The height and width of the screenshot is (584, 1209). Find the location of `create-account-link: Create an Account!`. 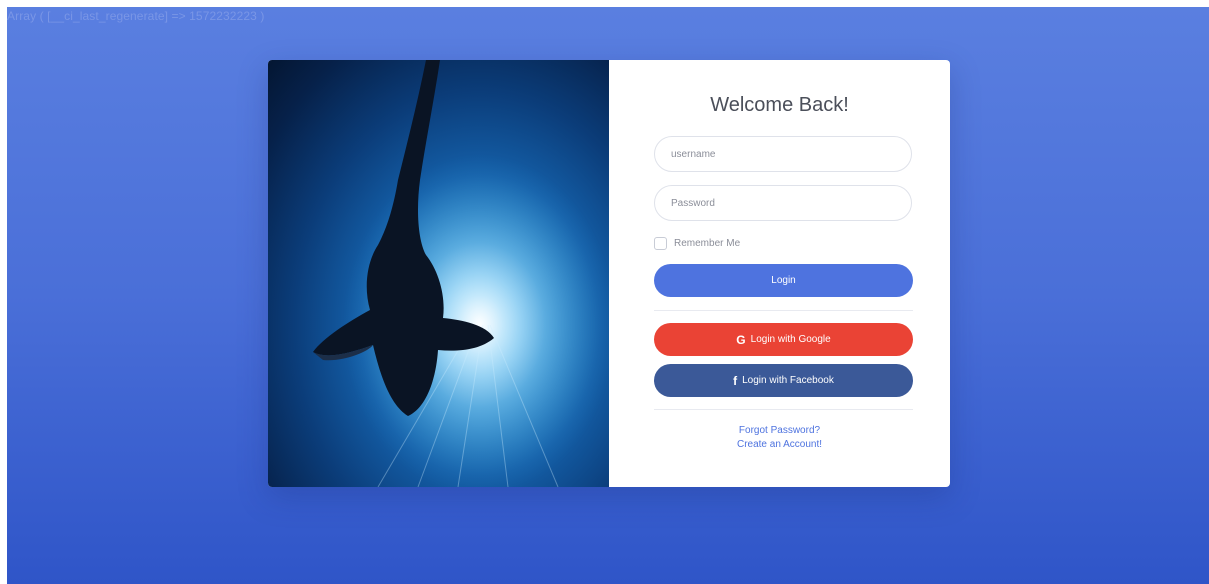

create-account-link: Create an Account! is located at coordinates (779, 444).